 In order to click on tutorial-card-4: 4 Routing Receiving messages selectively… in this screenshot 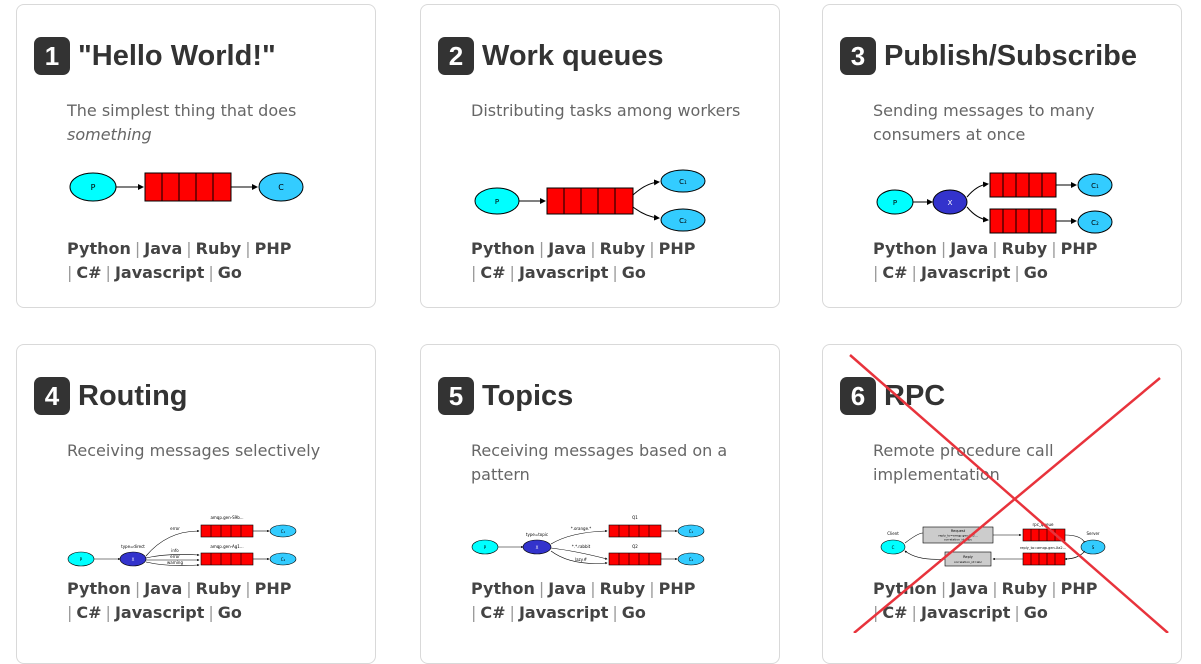, I will do `click(196, 504)`.